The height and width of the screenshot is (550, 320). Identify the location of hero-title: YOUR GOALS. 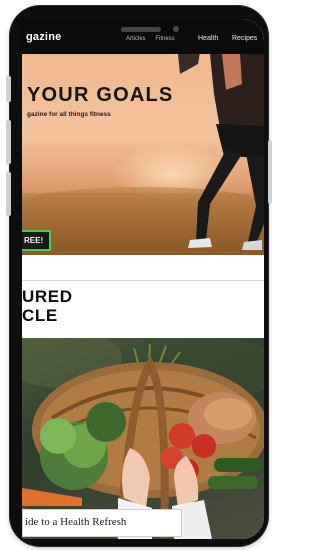
(100, 95).